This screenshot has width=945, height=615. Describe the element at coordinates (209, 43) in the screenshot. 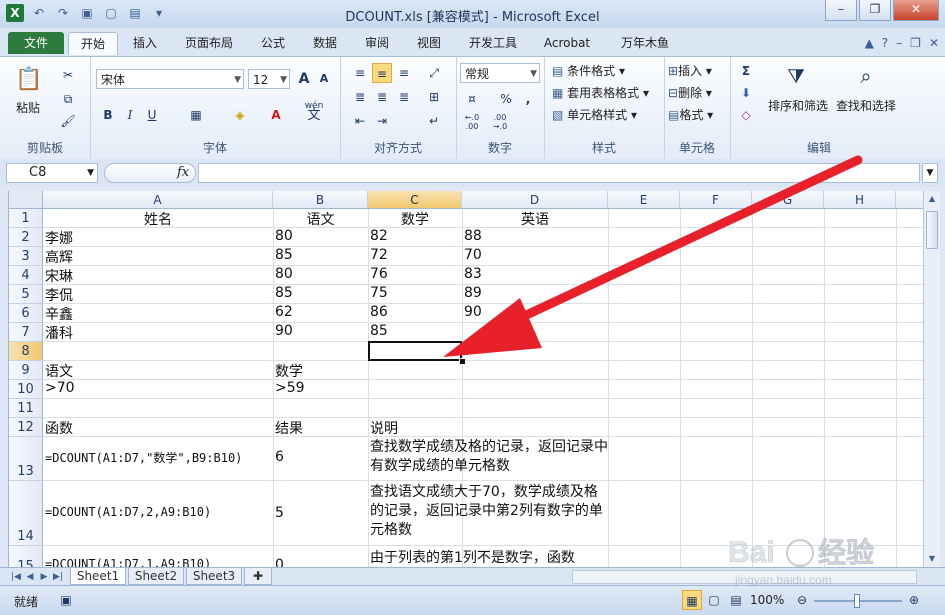

I see `tab-page-layout: 页面布局` at that location.